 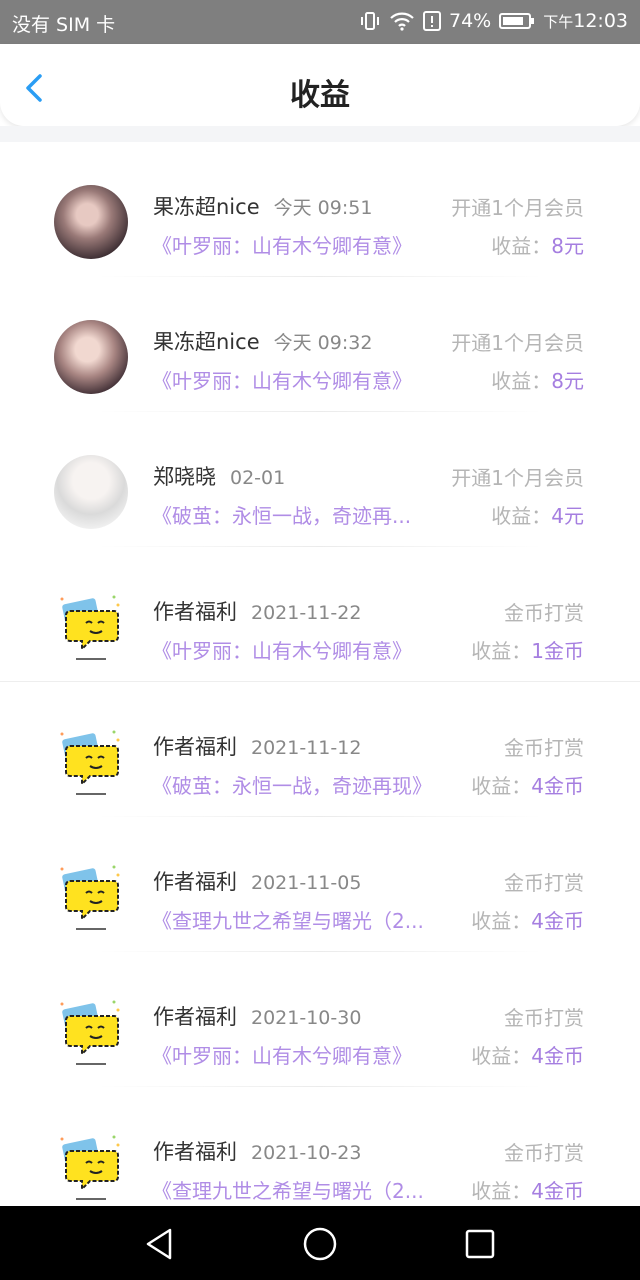 I want to click on nav-home-button, so click(x=320, y=1244).